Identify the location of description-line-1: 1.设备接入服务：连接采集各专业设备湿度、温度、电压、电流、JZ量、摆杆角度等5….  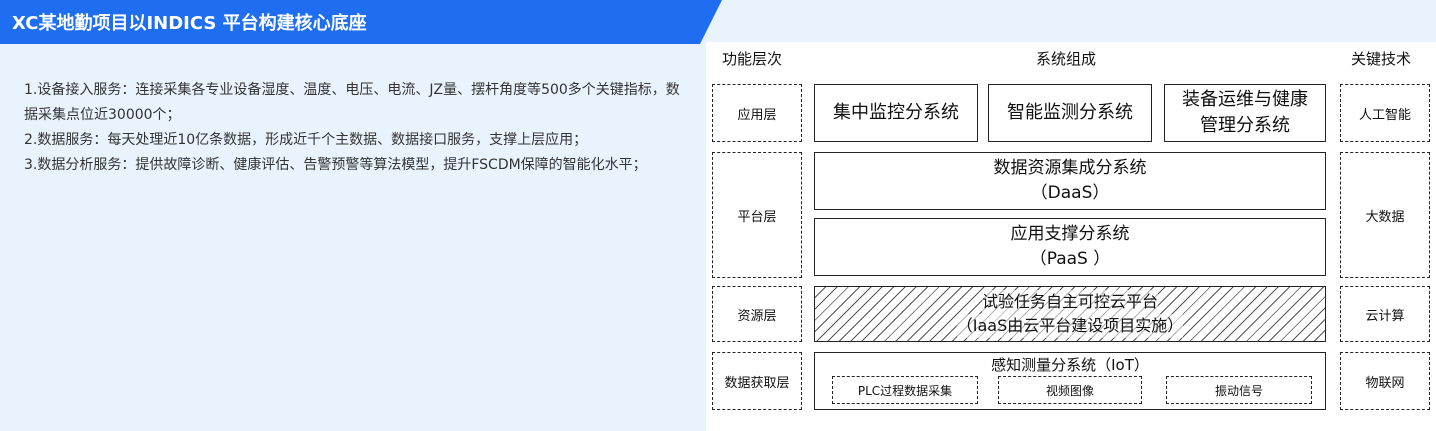
(352, 102).